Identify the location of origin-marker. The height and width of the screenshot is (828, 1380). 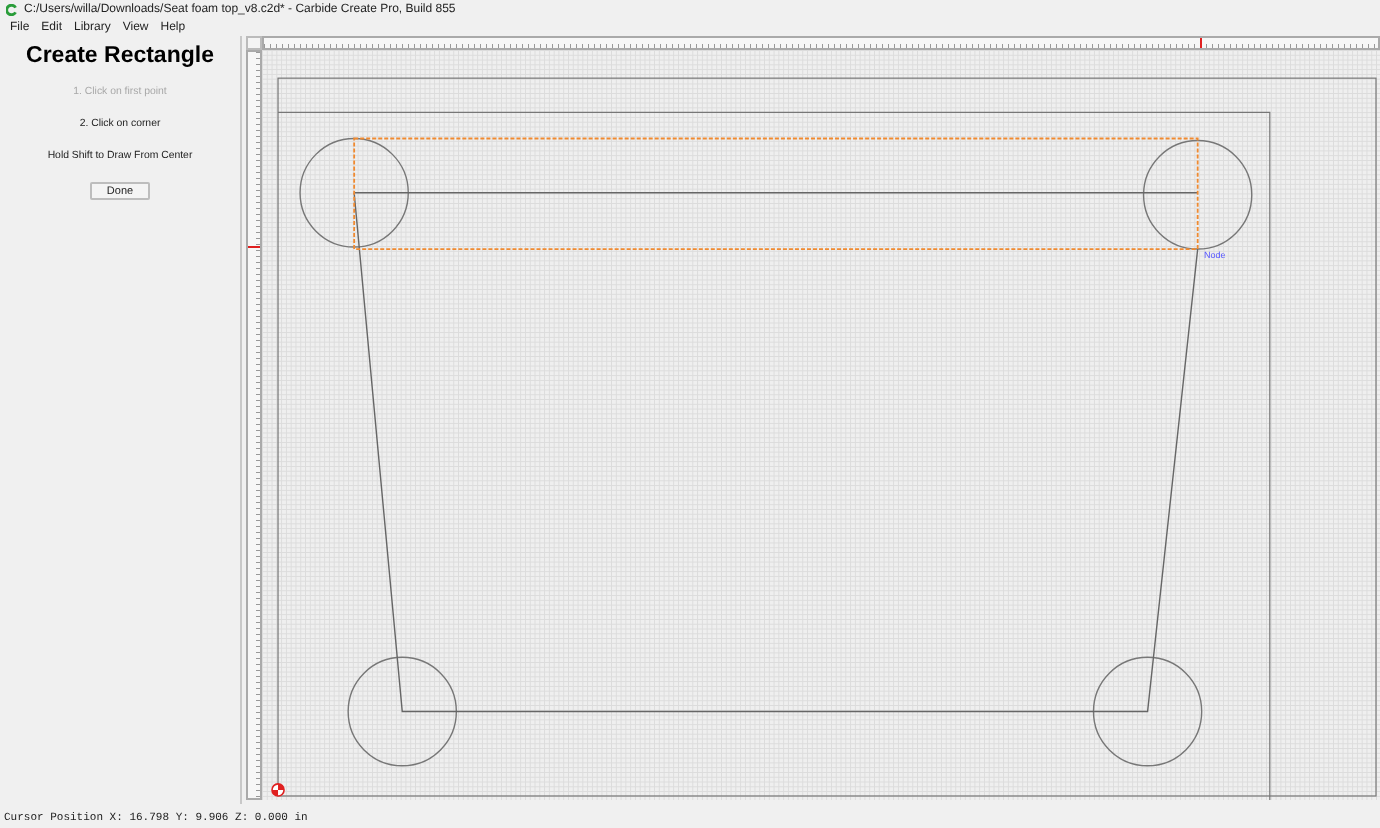
(278, 790).